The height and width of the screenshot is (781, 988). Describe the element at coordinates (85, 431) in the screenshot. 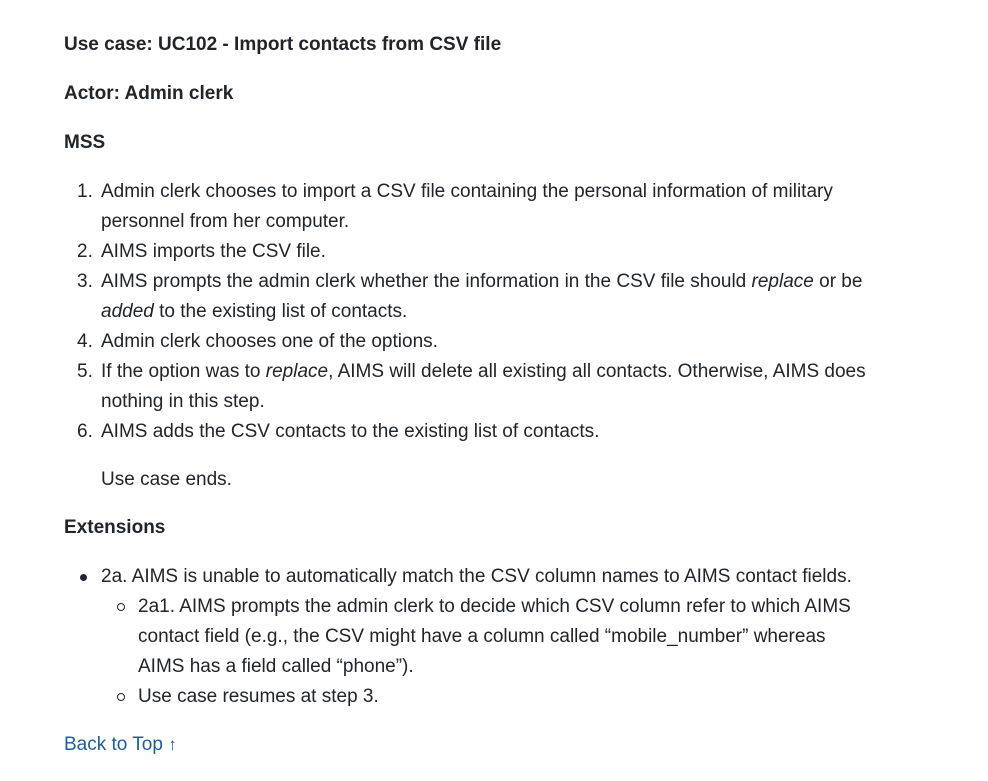

I see `step-number: 6.` at that location.